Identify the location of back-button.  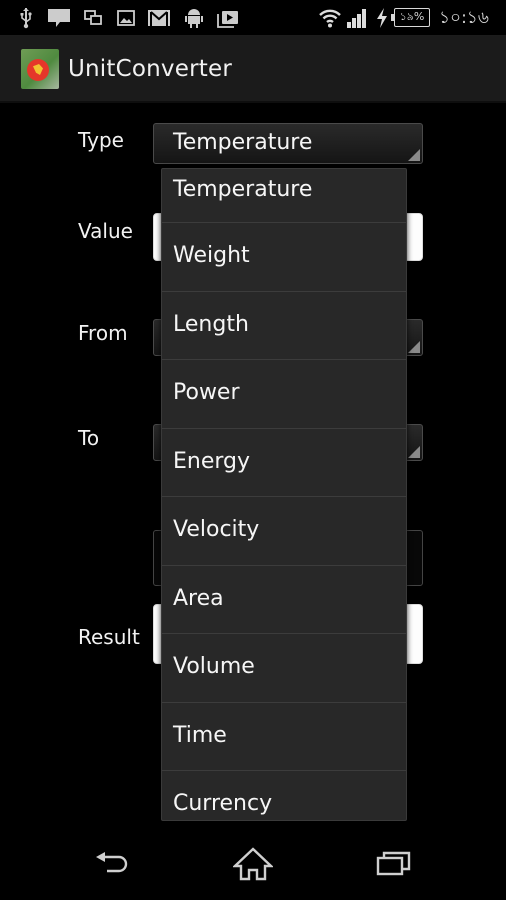
(113, 866).